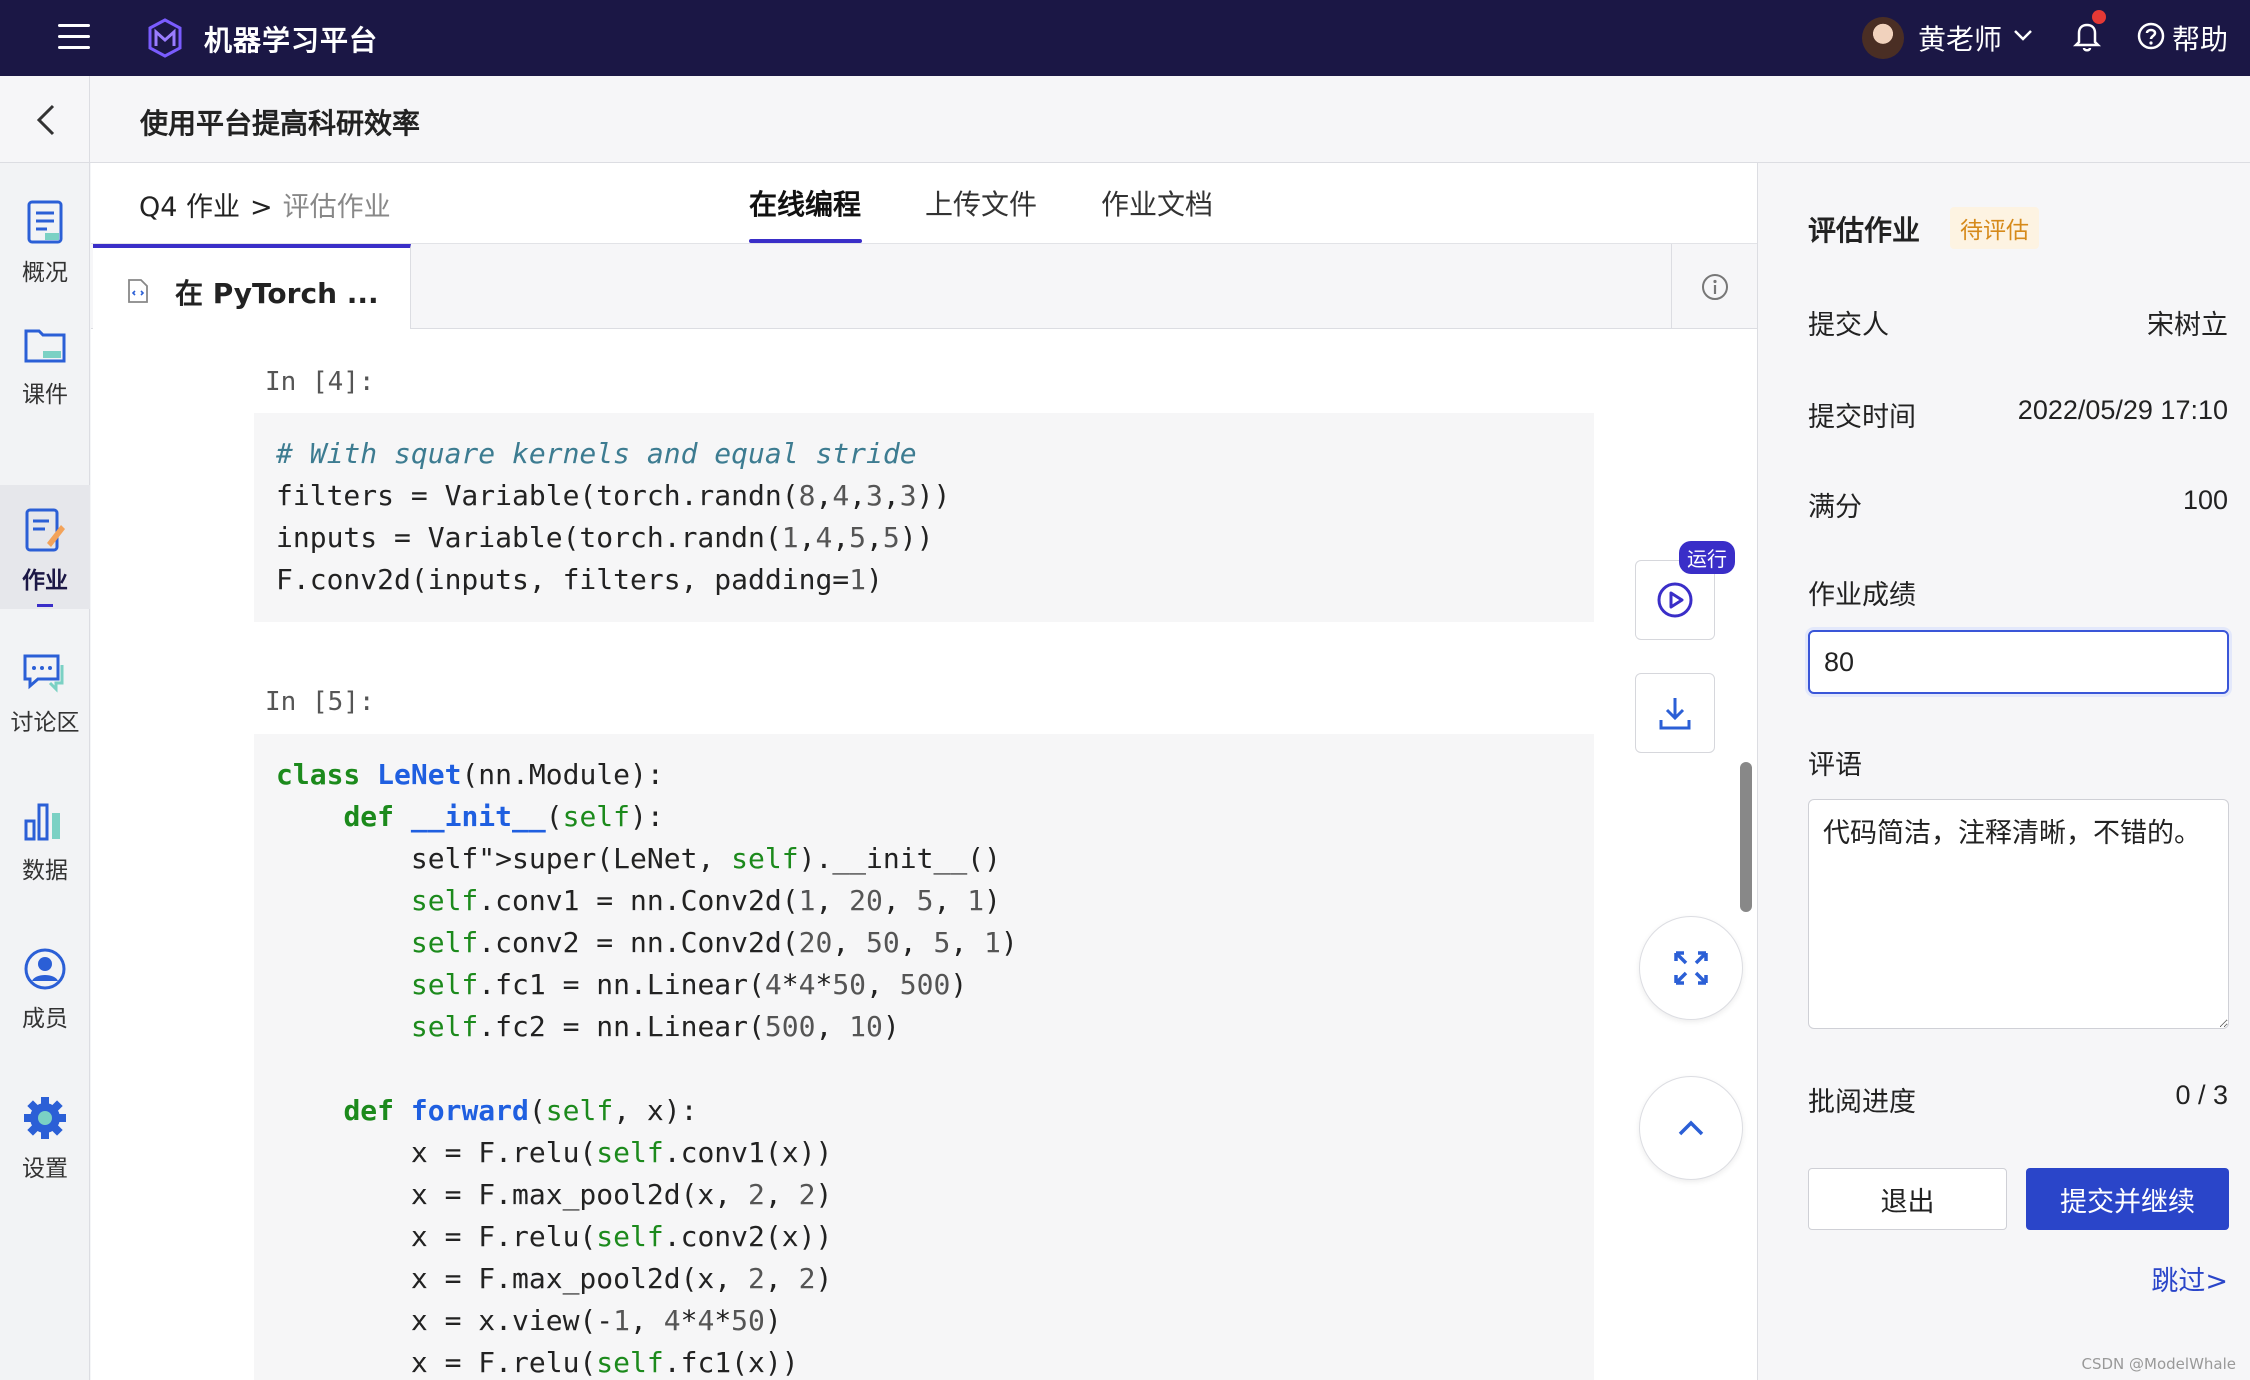 Image resolution: width=2250 pixels, height=1380 pixels. I want to click on chevron-up-icon, so click(1691, 1128).